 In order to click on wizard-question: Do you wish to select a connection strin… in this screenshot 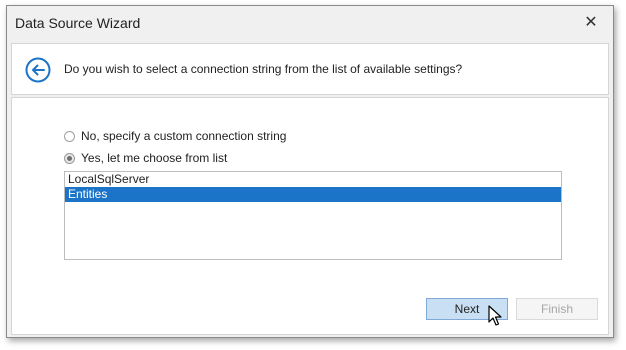, I will do `click(263, 69)`.